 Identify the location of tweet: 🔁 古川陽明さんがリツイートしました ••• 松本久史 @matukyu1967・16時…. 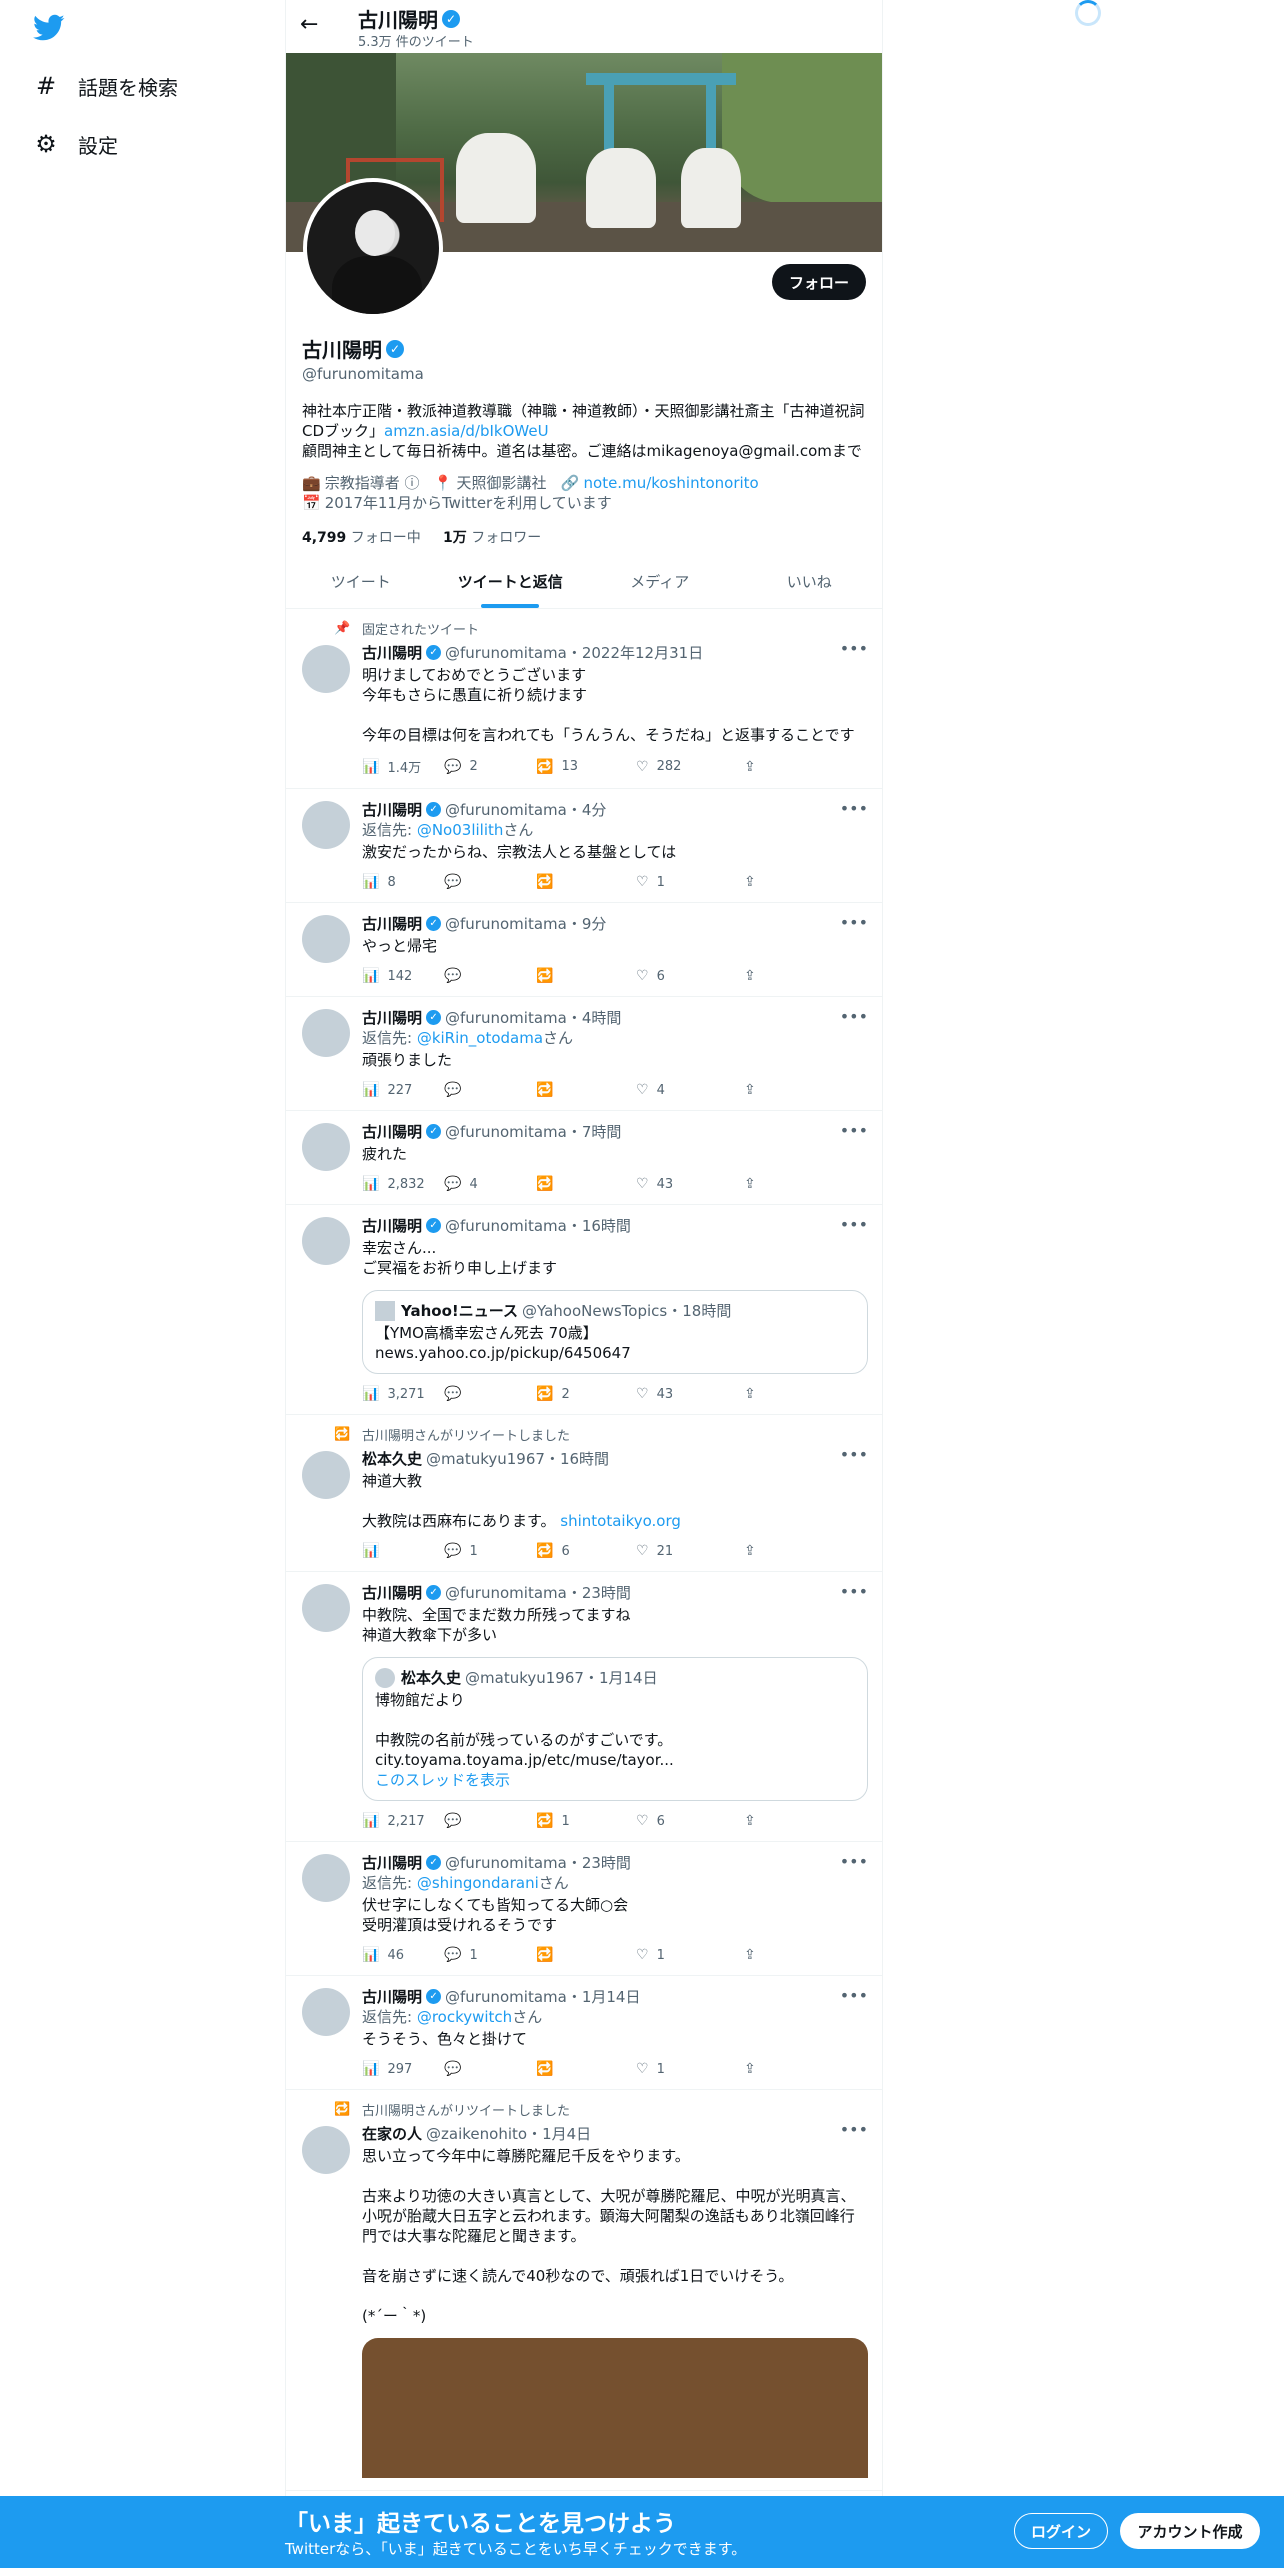
(584, 1493).